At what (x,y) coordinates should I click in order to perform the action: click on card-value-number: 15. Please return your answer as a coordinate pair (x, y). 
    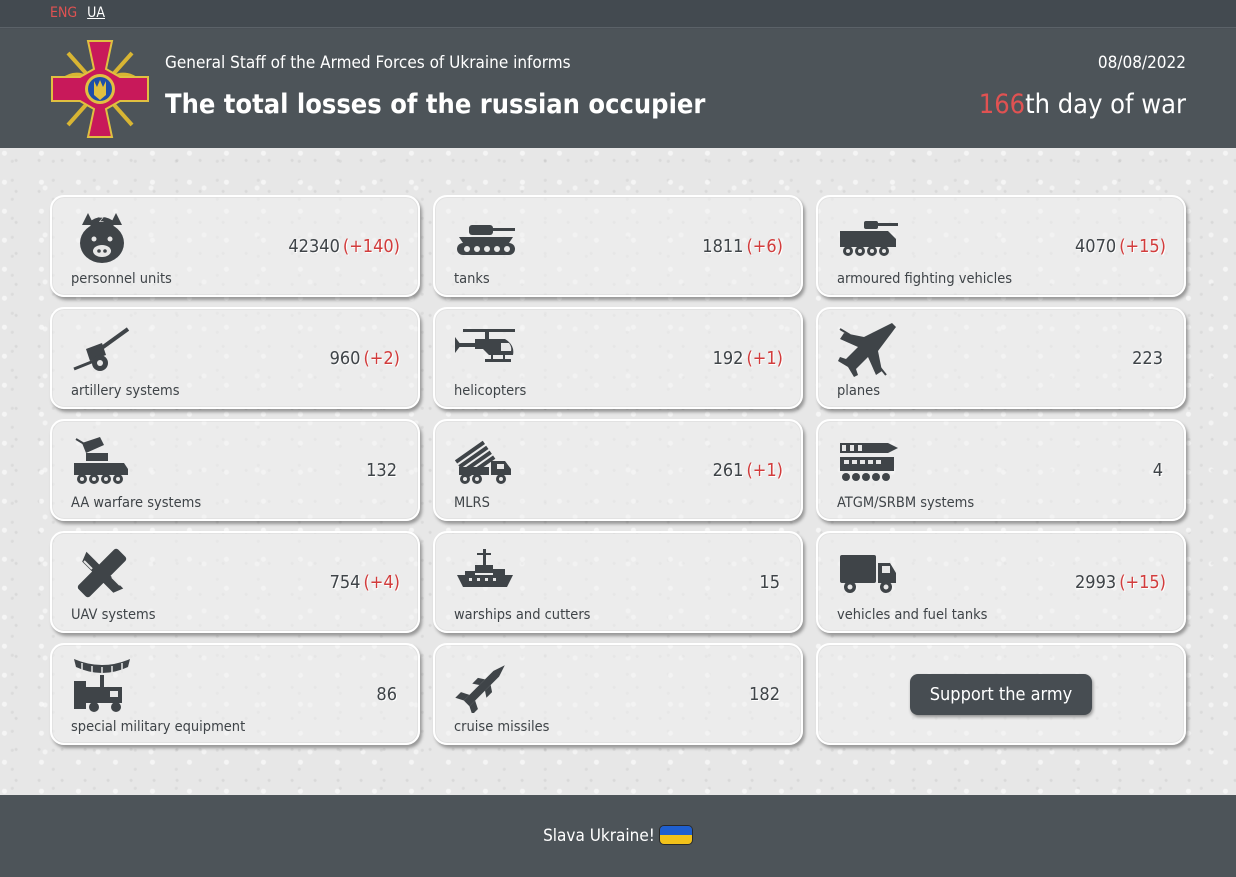
    Looking at the image, I should click on (769, 582).